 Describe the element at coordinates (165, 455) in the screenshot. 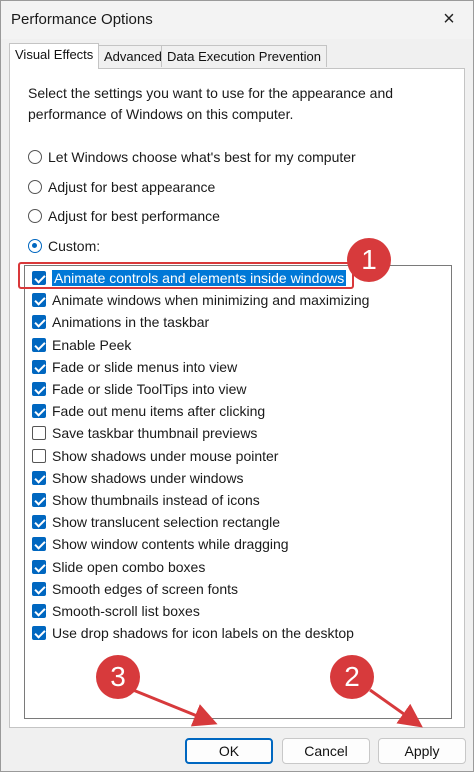

I see `list-item-label: Show shadows under mouse pointer` at that location.